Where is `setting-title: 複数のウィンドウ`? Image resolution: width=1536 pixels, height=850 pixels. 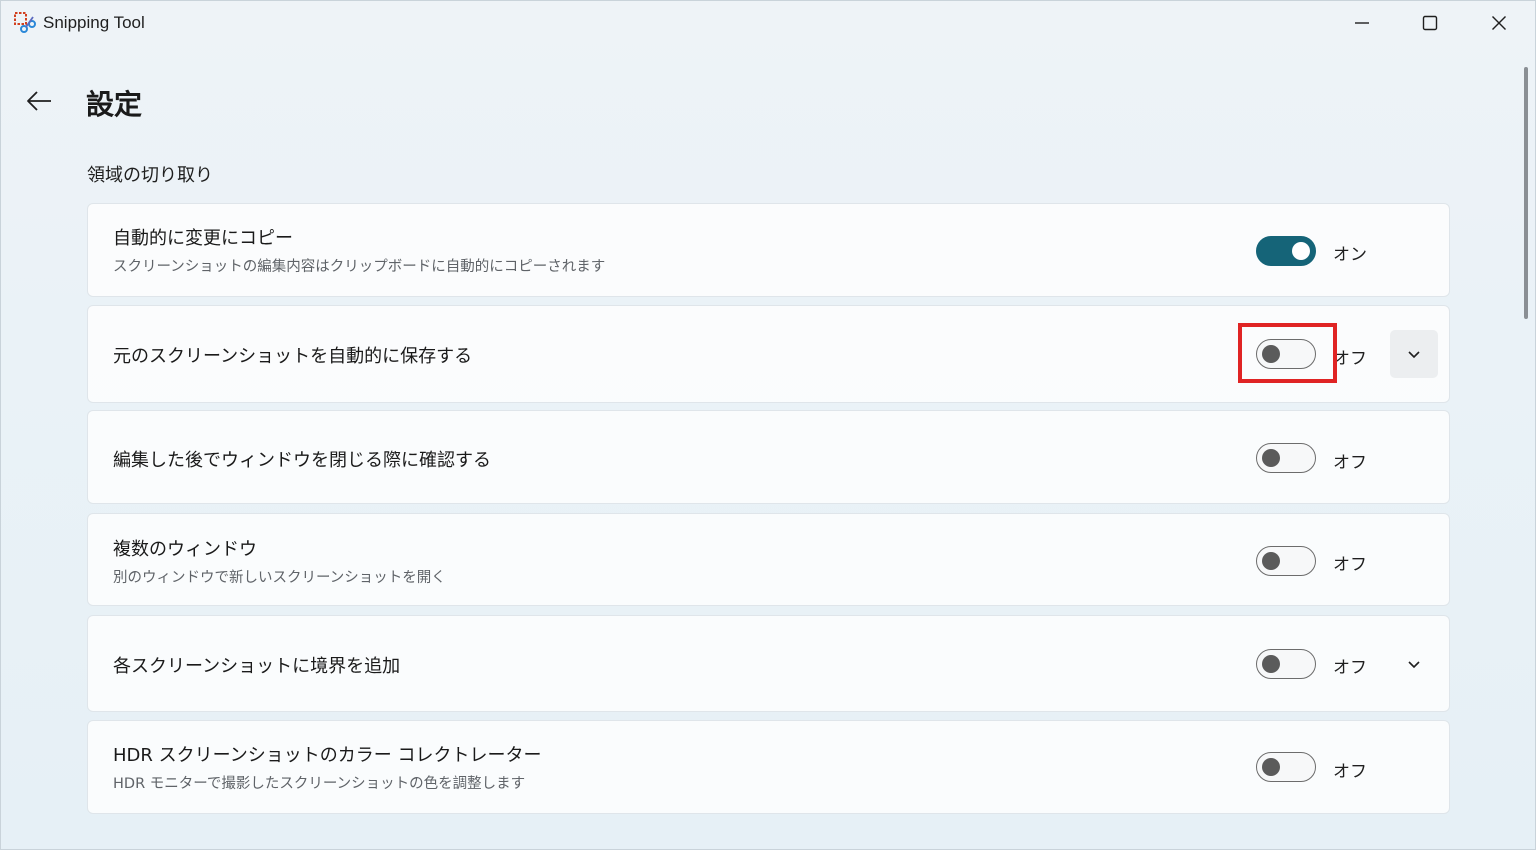
setting-title: 複数のウィンドウ is located at coordinates (185, 549).